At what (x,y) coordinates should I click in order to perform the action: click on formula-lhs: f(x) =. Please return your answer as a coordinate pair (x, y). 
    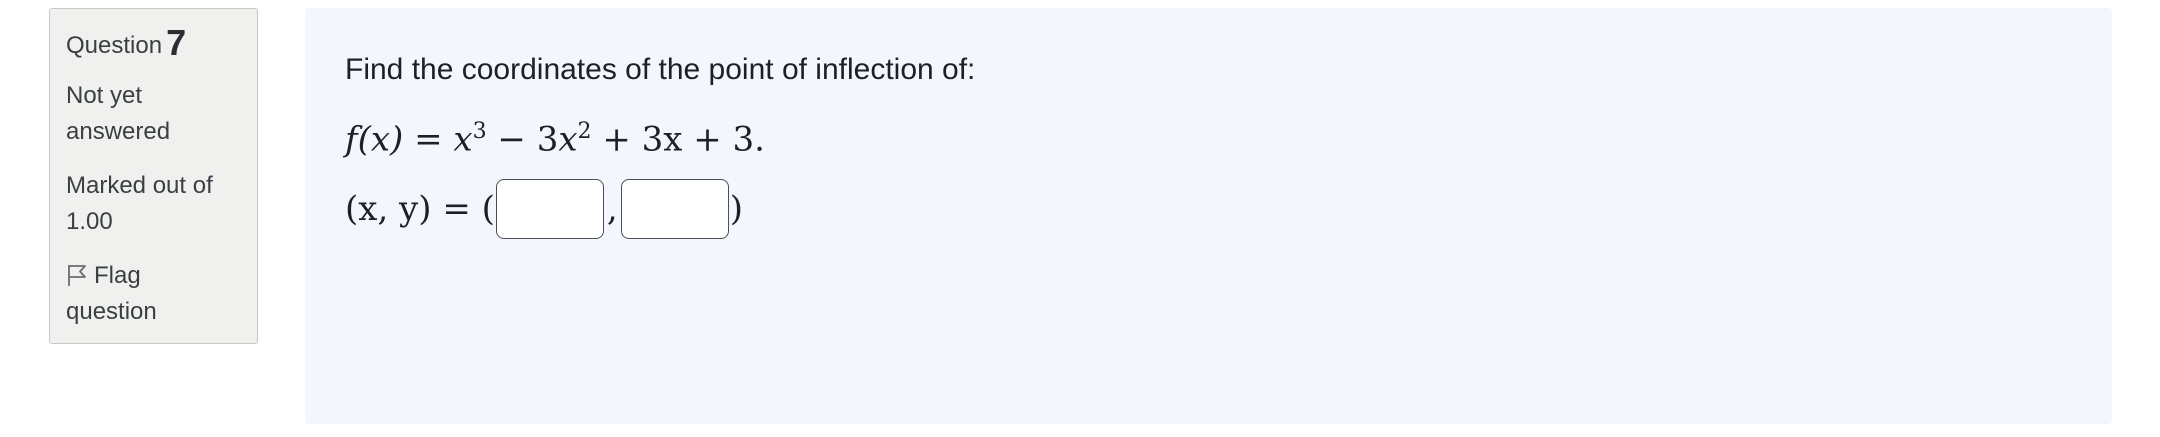
    Looking at the image, I should click on (399, 139).